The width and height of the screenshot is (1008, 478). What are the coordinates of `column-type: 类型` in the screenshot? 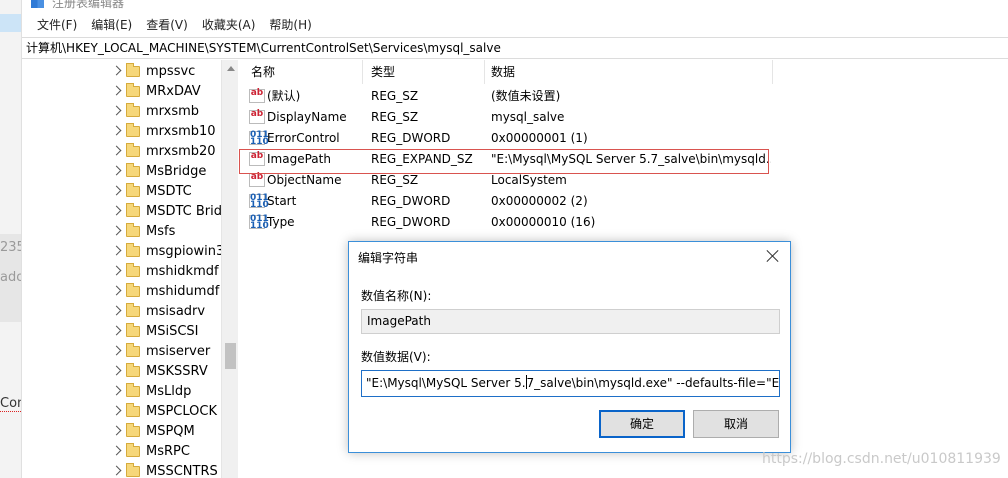 It's located at (425, 72).